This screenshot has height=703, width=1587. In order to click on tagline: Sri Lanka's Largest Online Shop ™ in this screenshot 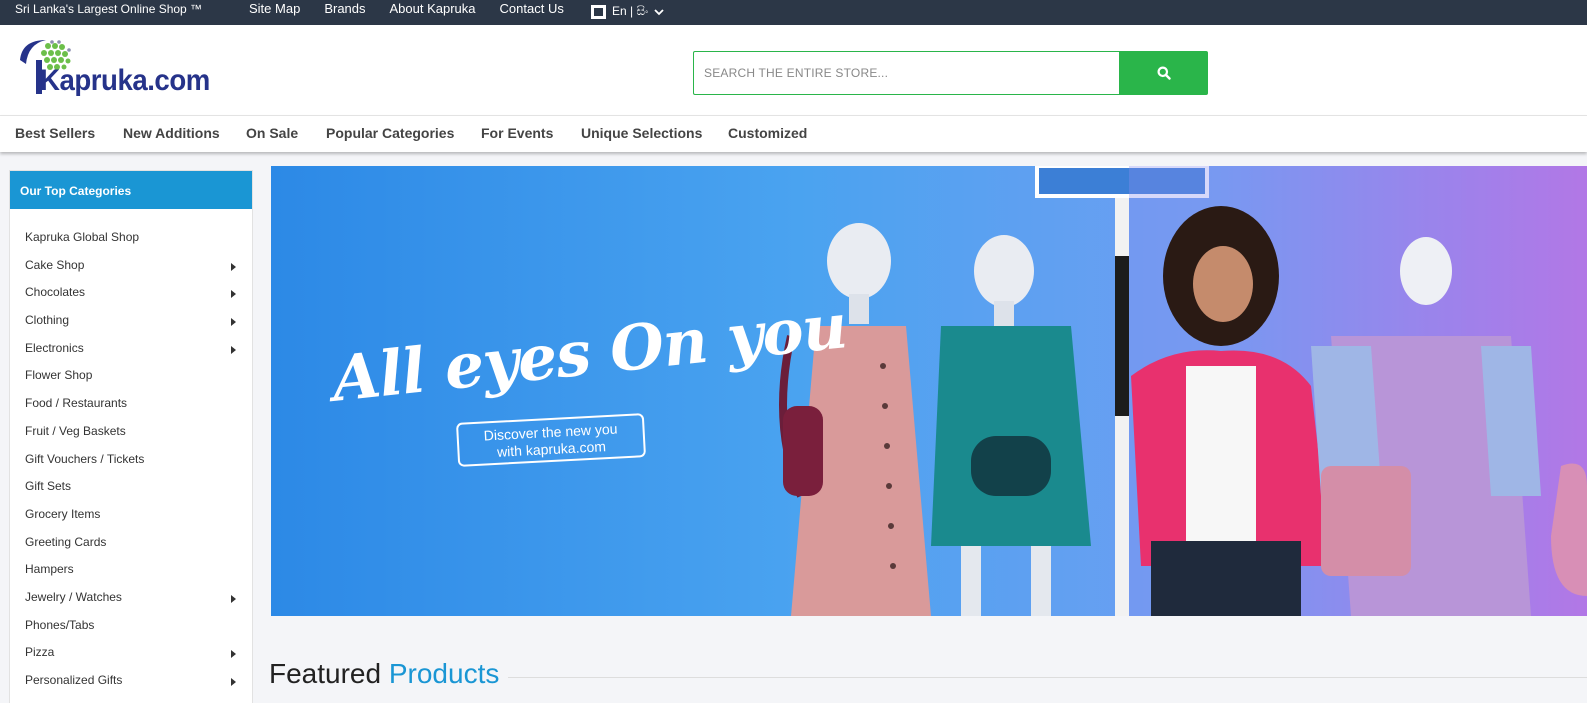, I will do `click(109, 9)`.